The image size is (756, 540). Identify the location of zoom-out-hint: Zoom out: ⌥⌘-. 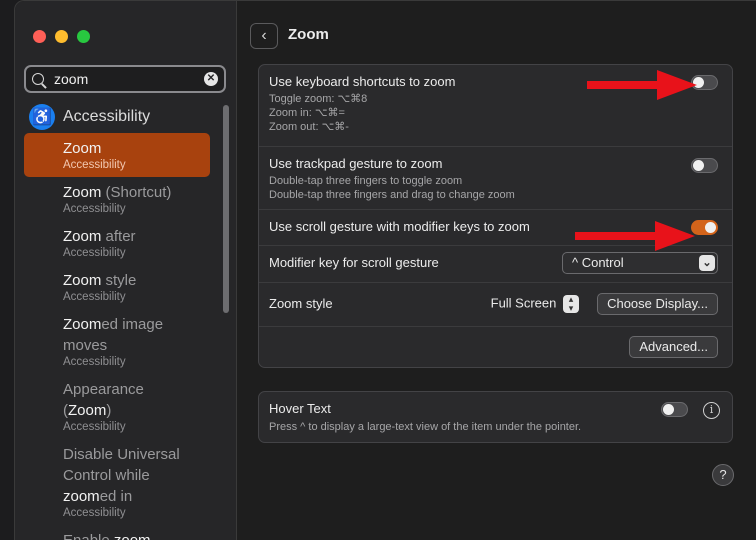
(309, 127).